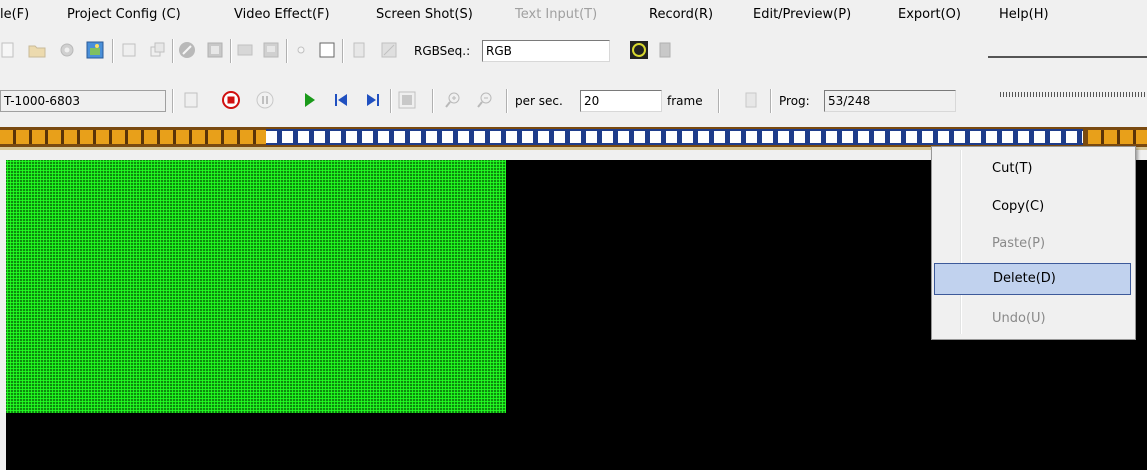 The height and width of the screenshot is (470, 1147). I want to click on menu-help: Help(H), so click(1024, 15).